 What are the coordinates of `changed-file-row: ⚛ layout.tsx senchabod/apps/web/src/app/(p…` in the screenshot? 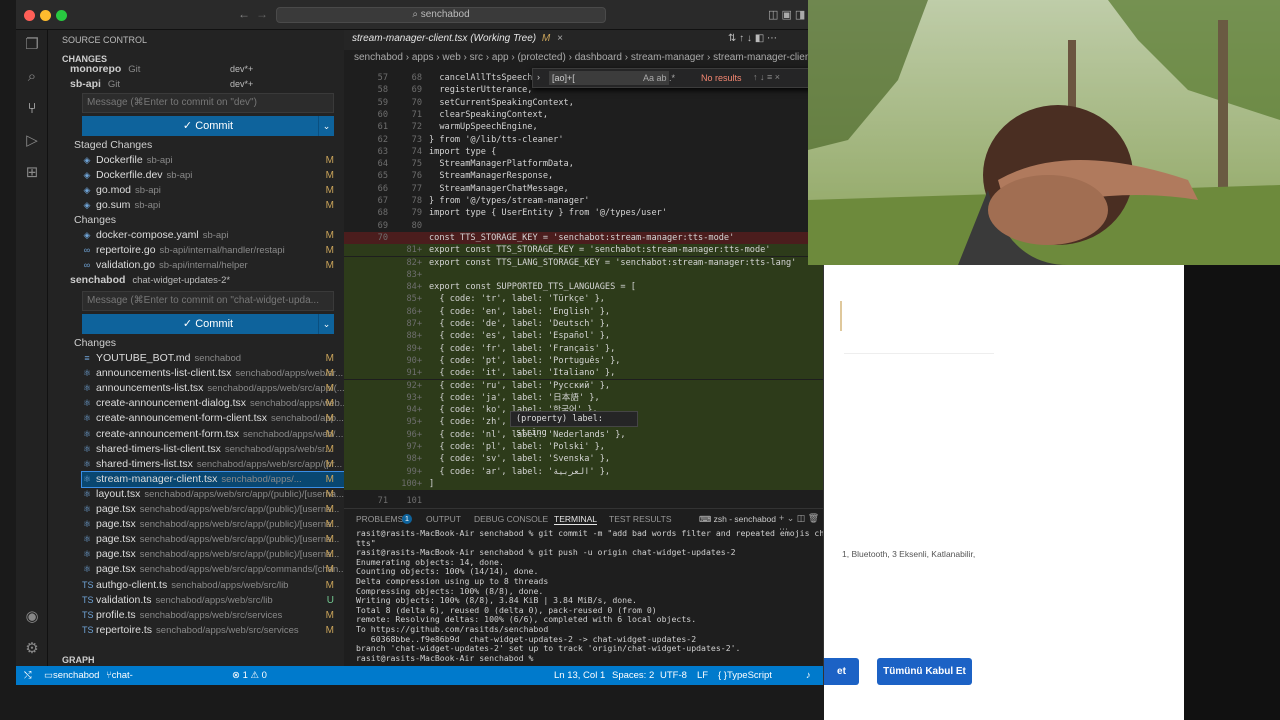 It's located at (213, 494).